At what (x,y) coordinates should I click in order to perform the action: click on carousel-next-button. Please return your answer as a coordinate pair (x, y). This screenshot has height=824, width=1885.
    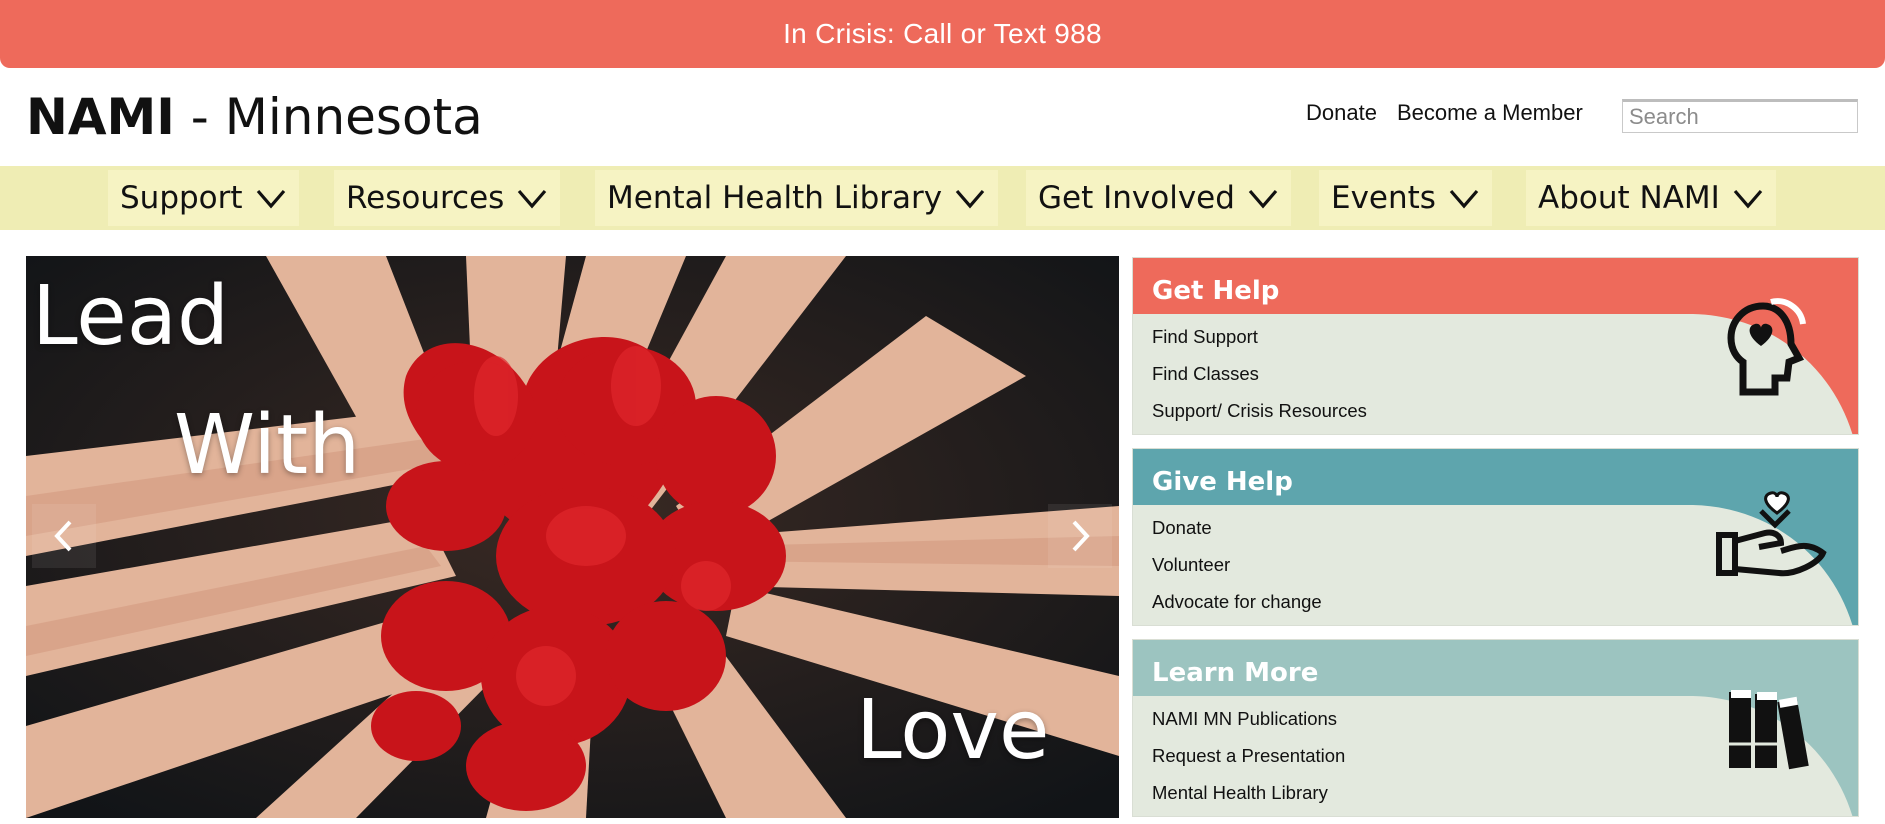
    Looking at the image, I should click on (1080, 536).